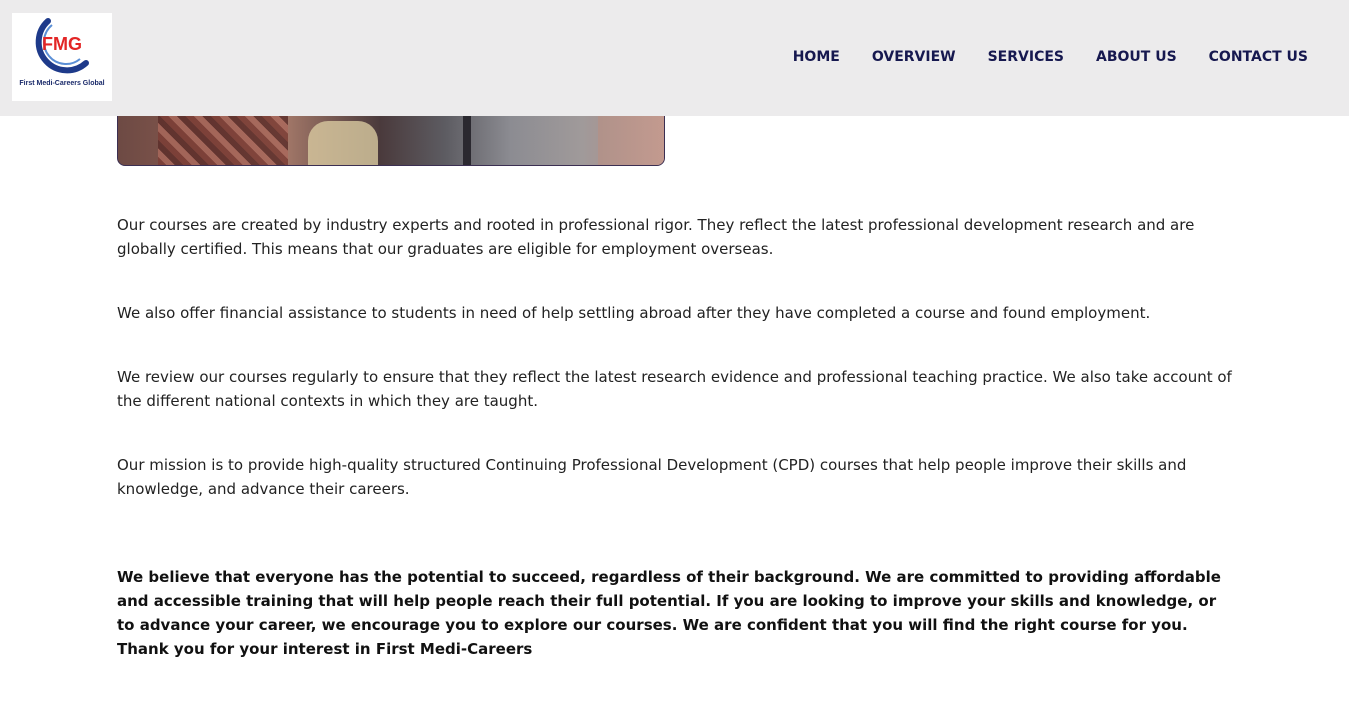 The image size is (1349, 701). Describe the element at coordinates (914, 57) in the screenshot. I see `nav-overview-link: OVERVIEW` at that location.